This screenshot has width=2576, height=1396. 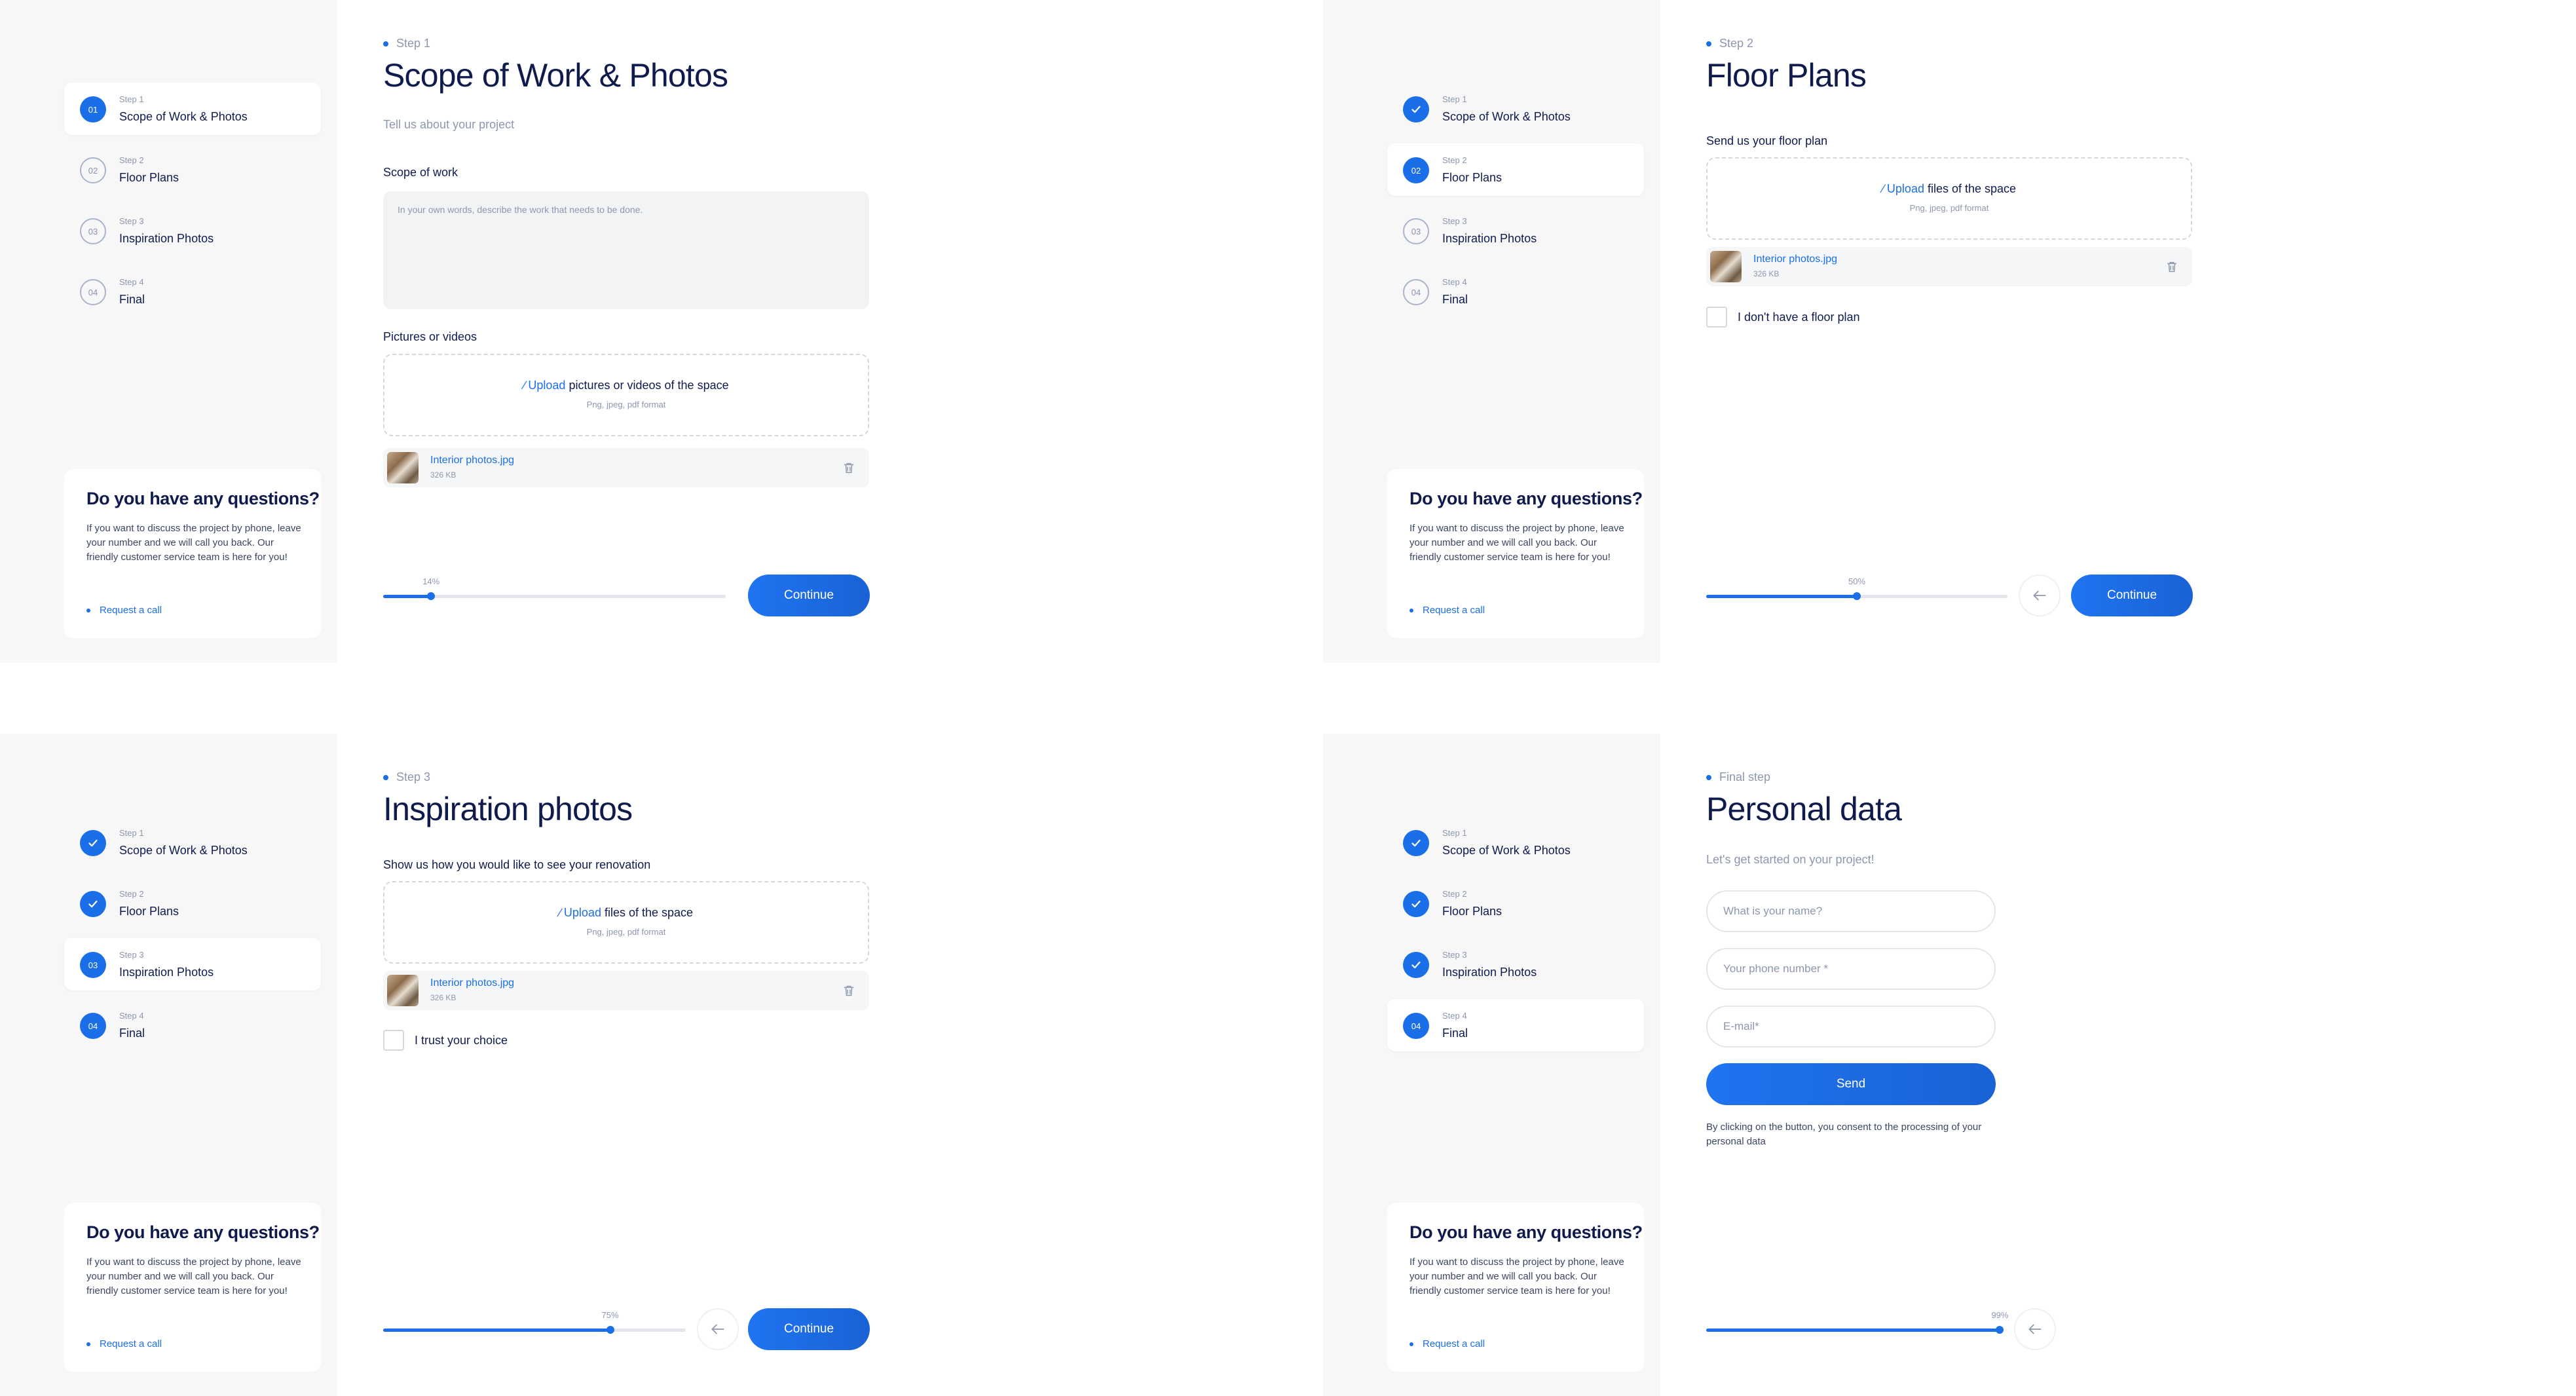 What do you see at coordinates (1804, 809) in the screenshot?
I see `page-title: Personal data` at bounding box center [1804, 809].